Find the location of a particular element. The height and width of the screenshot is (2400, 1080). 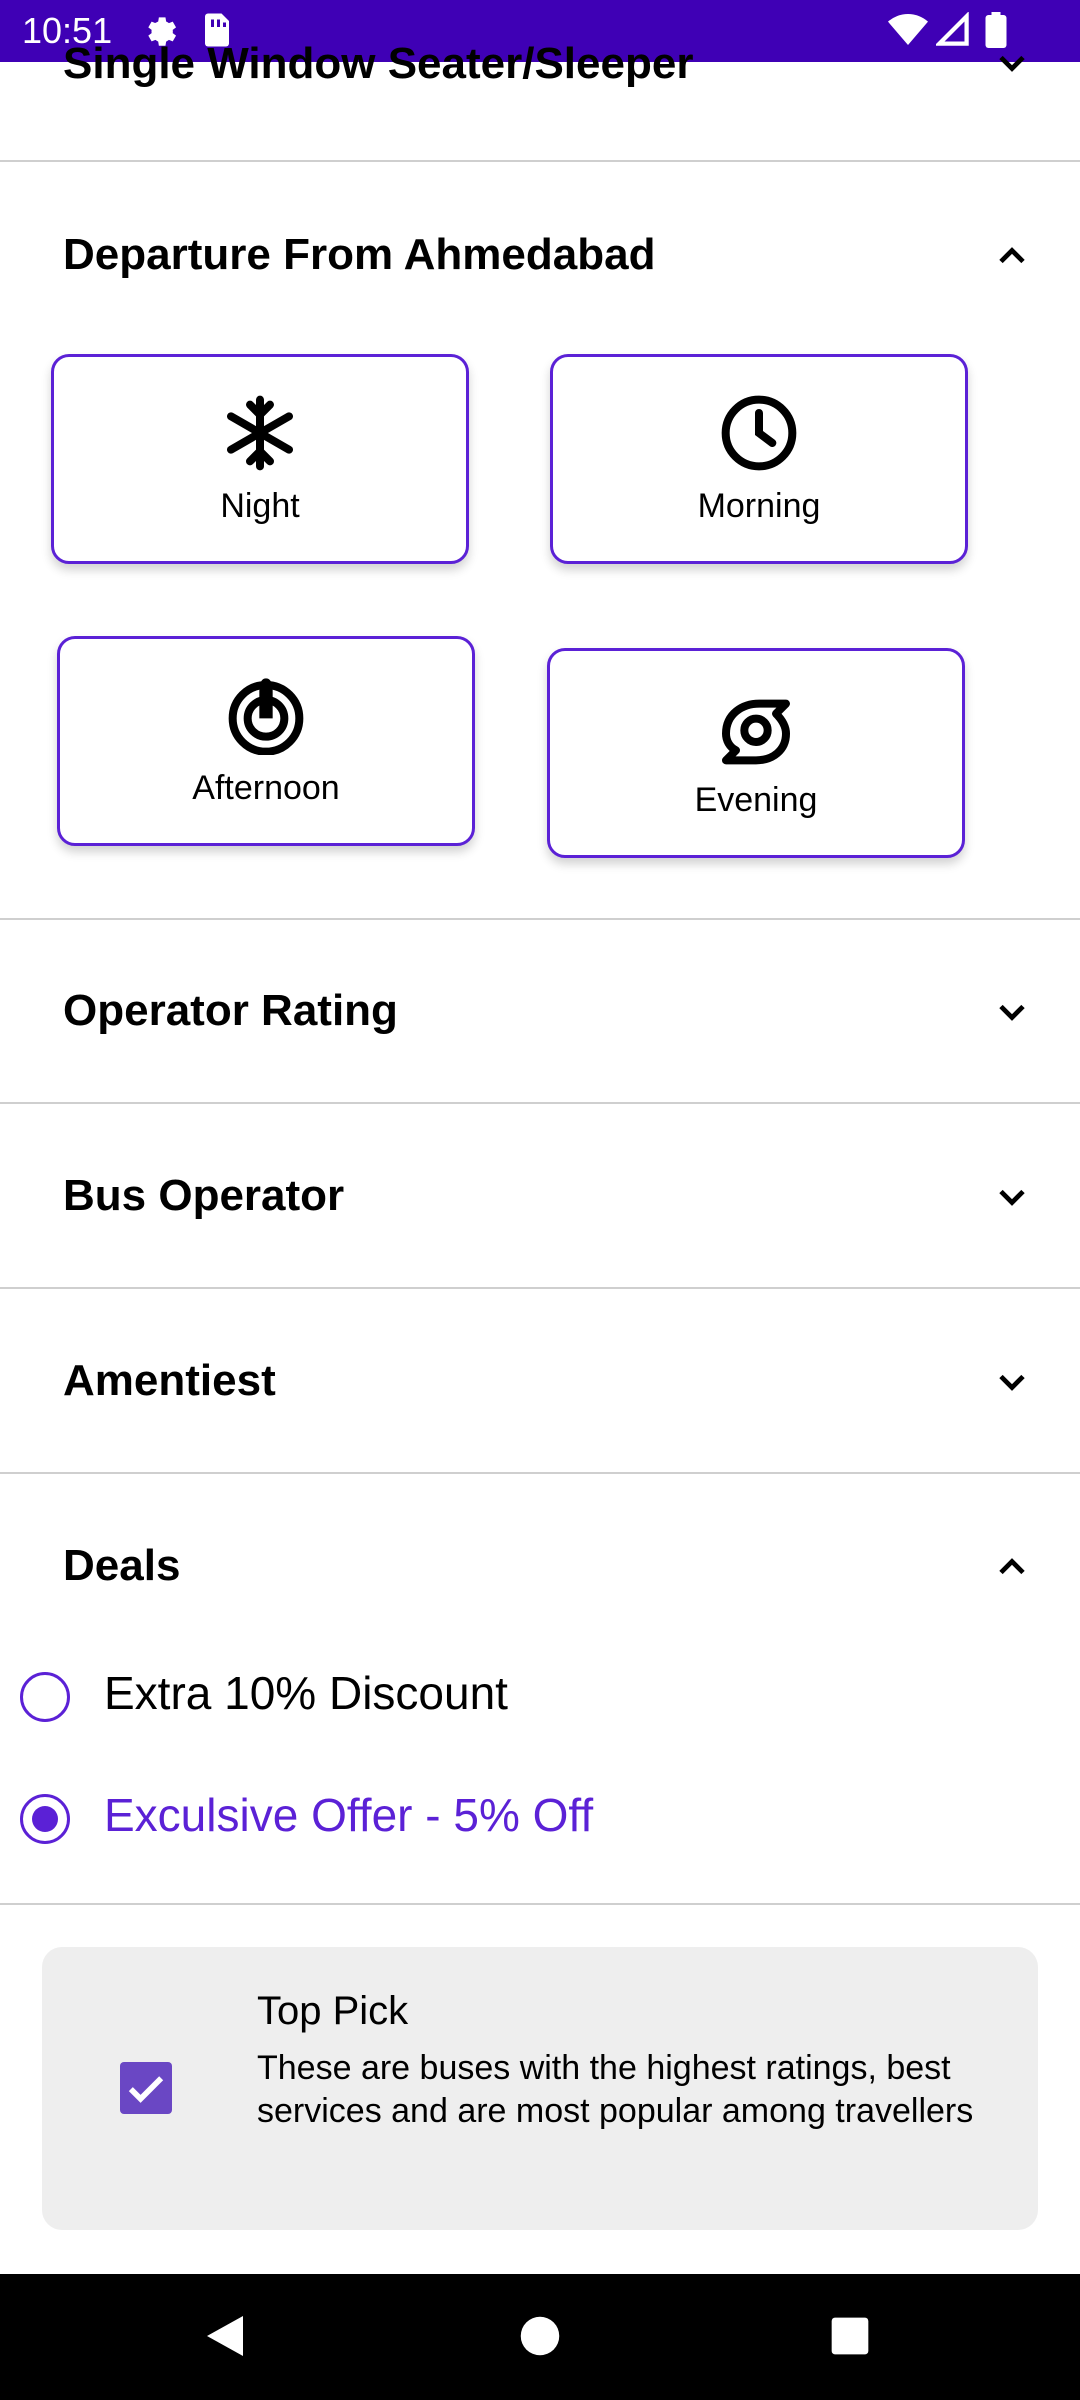

radio-label: Extra 10% Discount is located at coordinates (306, 1693).